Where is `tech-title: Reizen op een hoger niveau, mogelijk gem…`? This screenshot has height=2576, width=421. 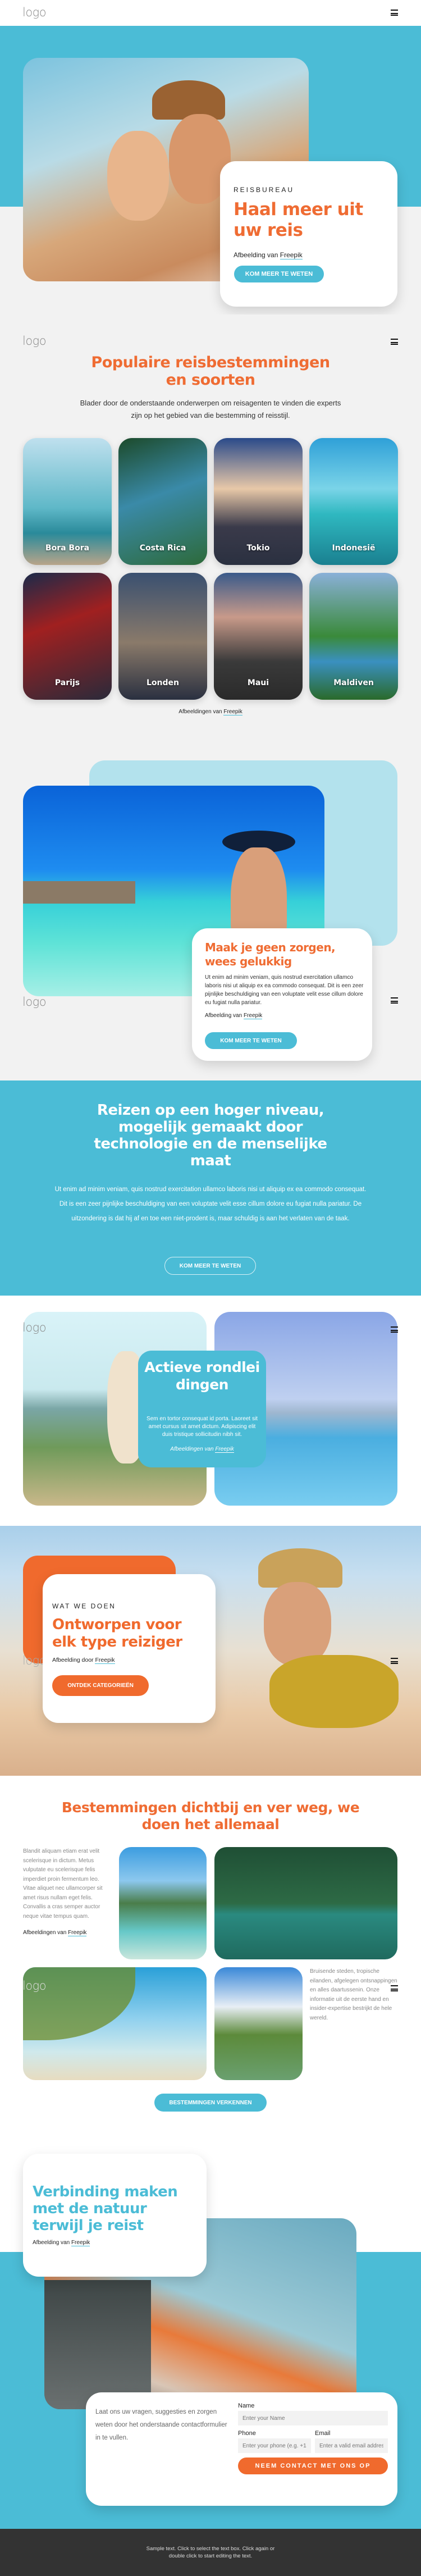 tech-title: Reizen op een hoger niveau, mogelijk gem… is located at coordinates (210, 1135).